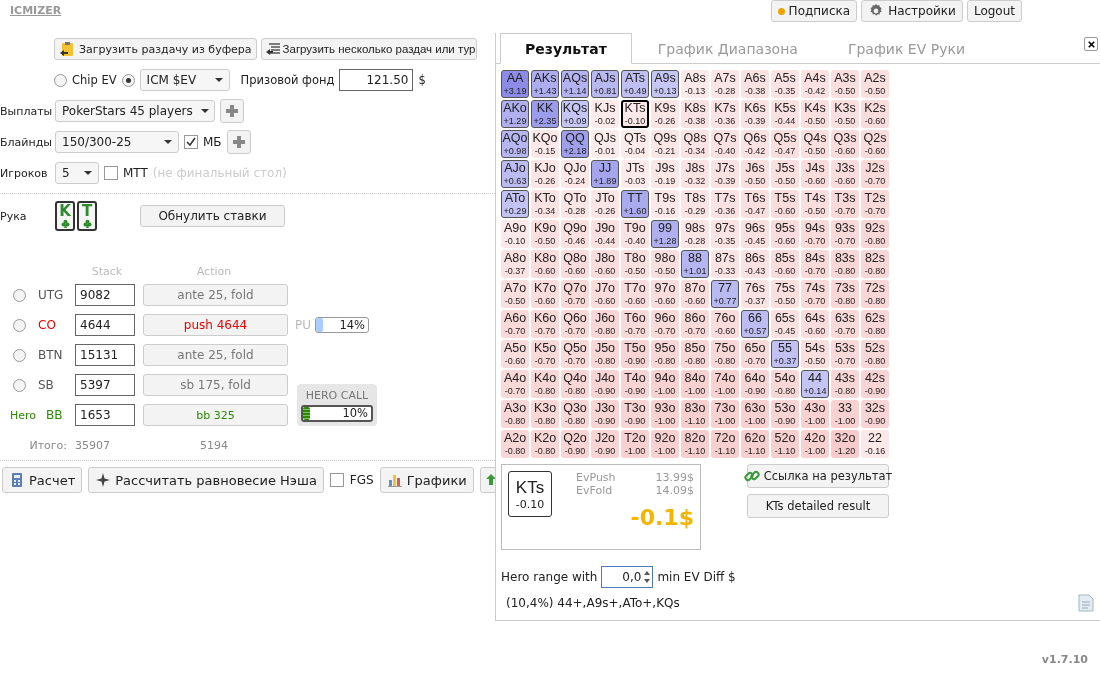  I want to click on range-cell: 54s -0.50, so click(815, 354).